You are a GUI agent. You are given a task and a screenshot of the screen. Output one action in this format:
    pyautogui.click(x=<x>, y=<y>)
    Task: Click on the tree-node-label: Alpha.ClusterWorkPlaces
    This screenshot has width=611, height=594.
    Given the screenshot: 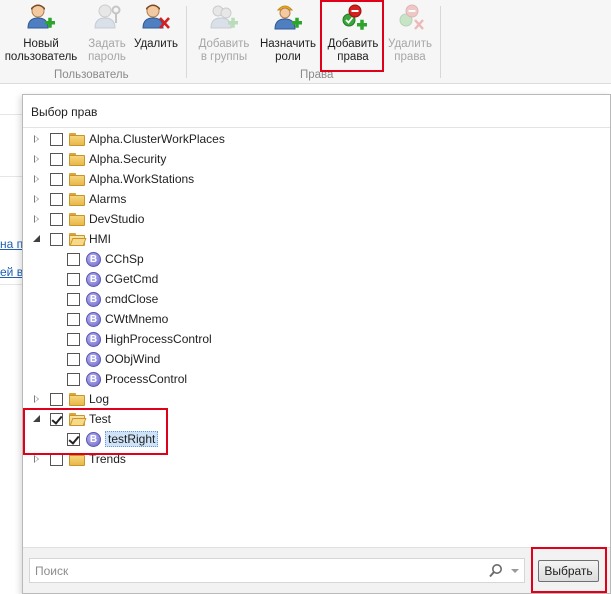 What is the action you would take?
    pyautogui.click(x=157, y=139)
    